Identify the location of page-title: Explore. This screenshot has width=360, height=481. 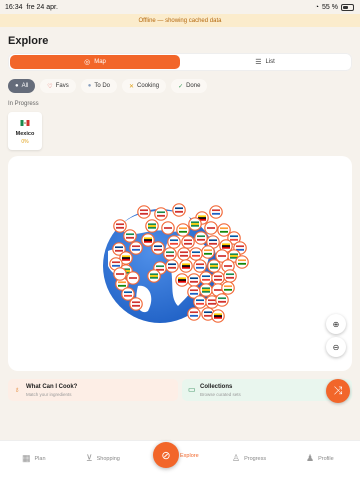
(28, 41).